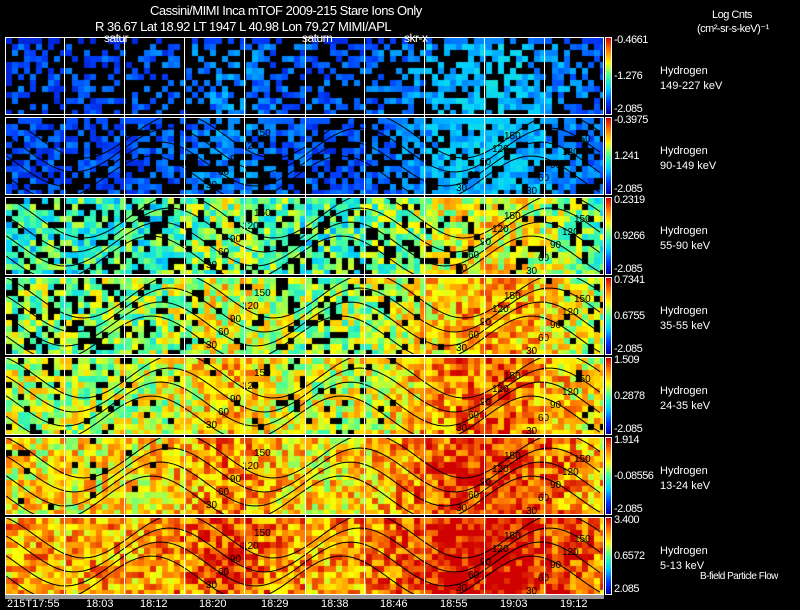  What do you see at coordinates (627, 360) in the screenshot?
I see `colorbar-cmax: 1.509` at bounding box center [627, 360].